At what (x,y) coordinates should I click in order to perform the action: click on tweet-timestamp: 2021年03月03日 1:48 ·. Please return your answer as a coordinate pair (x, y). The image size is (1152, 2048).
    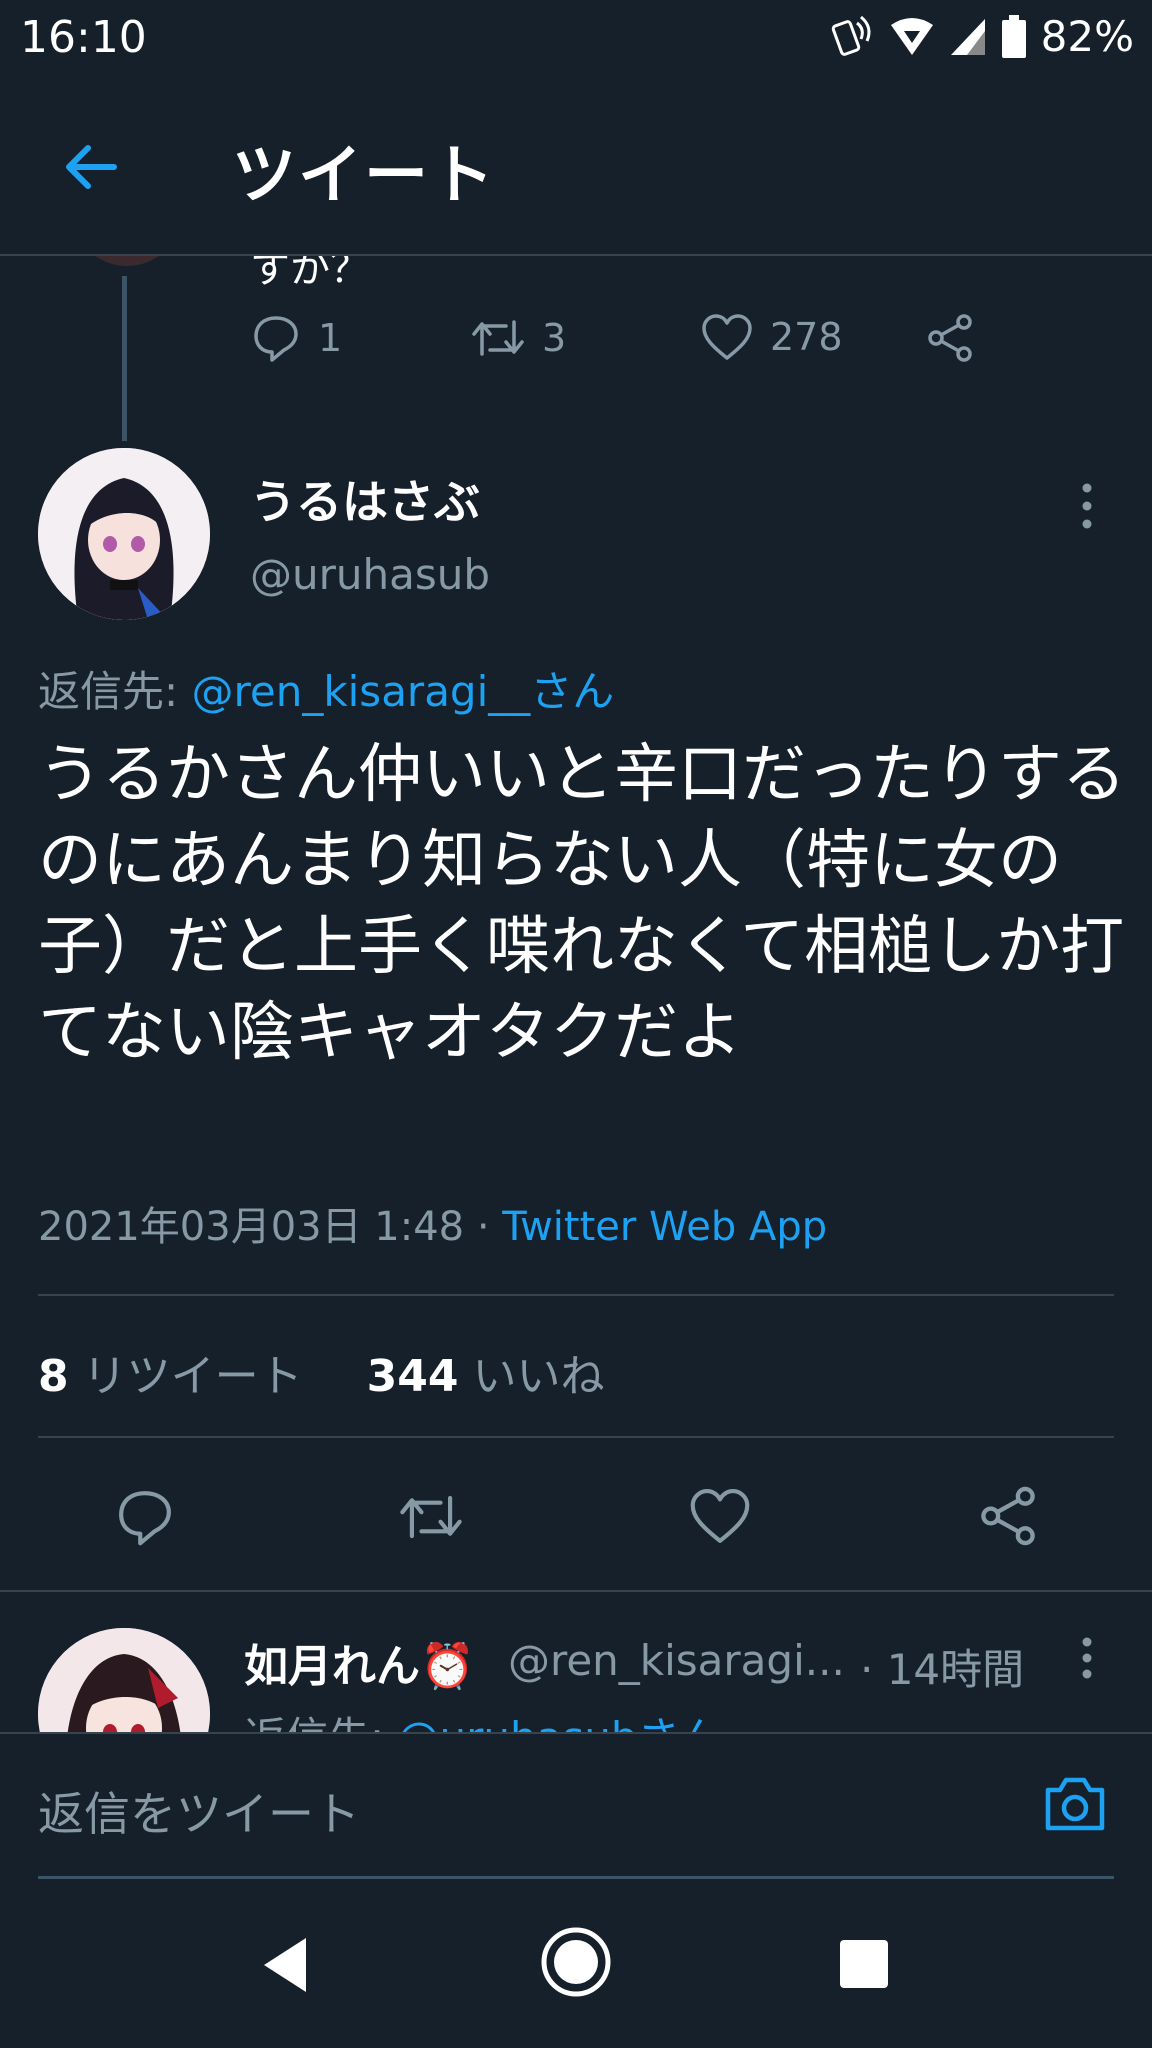
    Looking at the image, I should click on (270, 1227).